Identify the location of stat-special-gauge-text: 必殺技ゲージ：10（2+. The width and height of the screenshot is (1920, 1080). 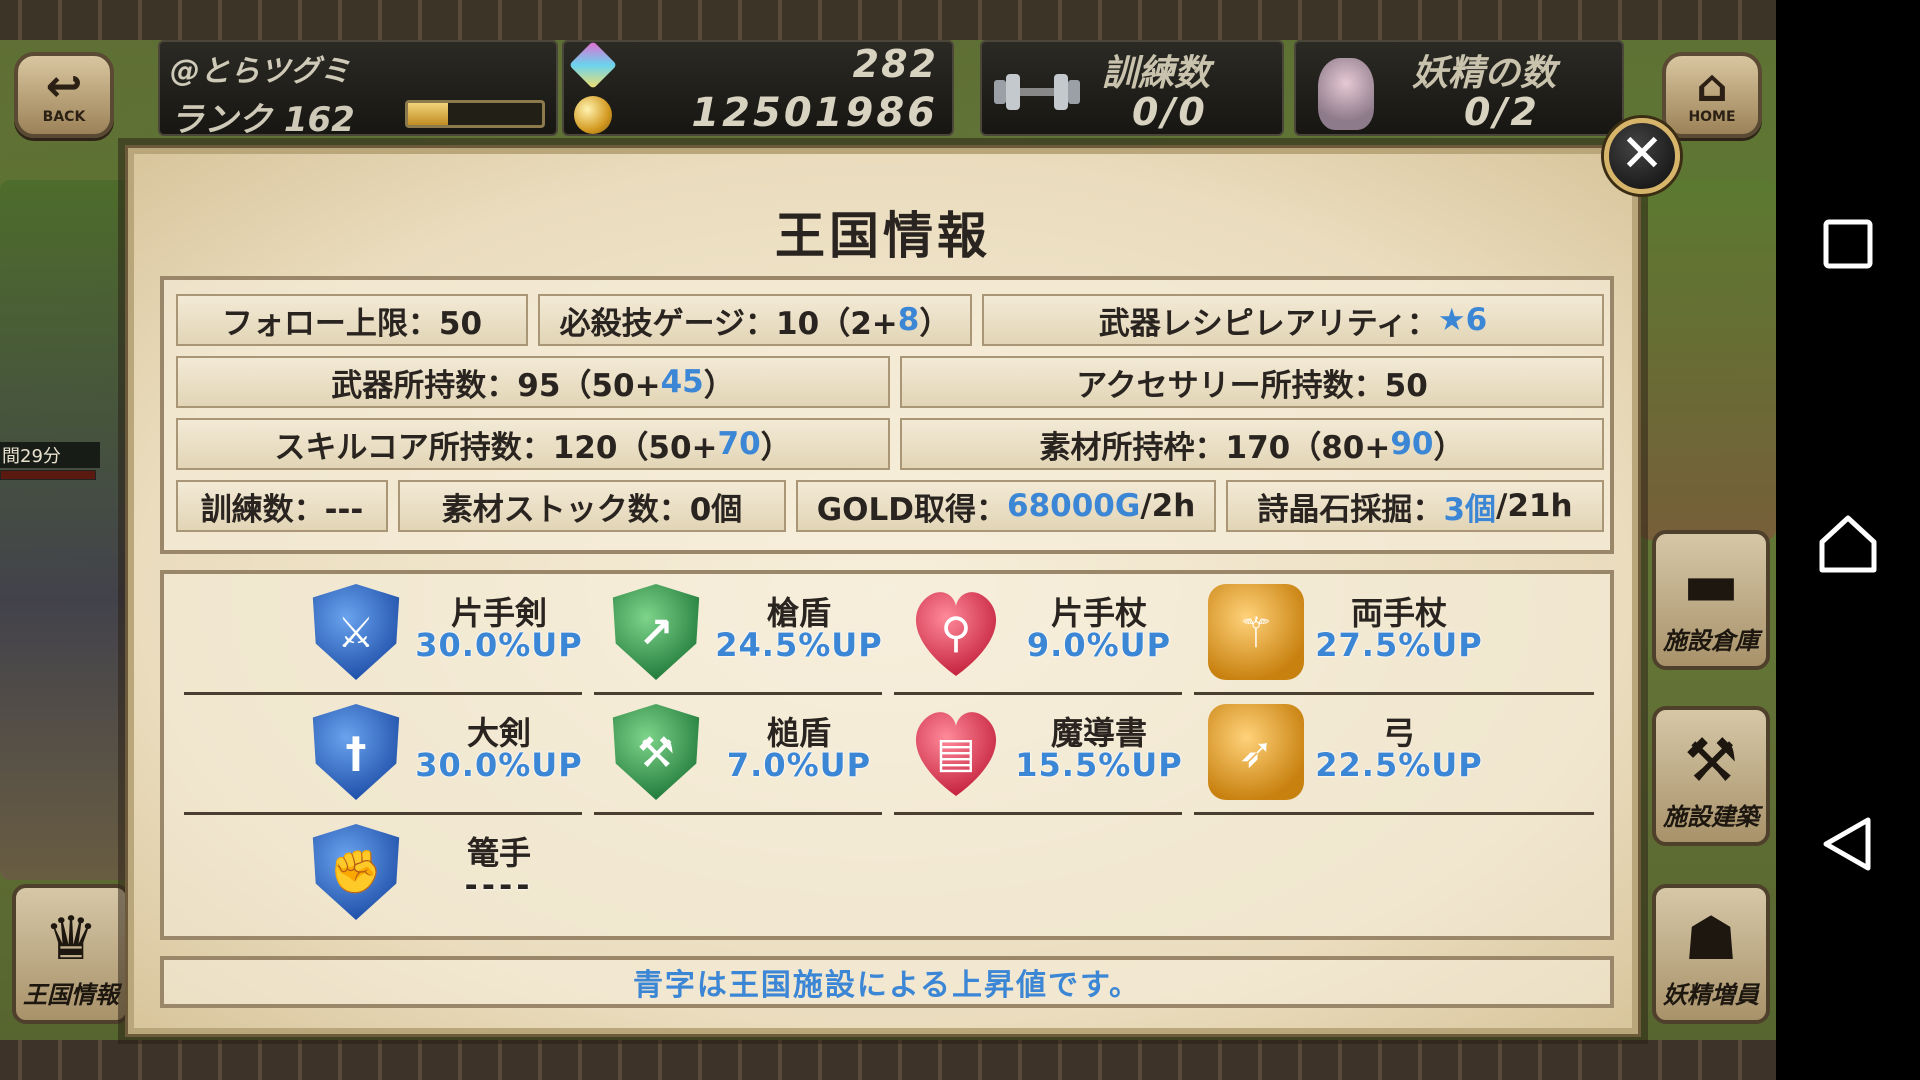
(728, 323).